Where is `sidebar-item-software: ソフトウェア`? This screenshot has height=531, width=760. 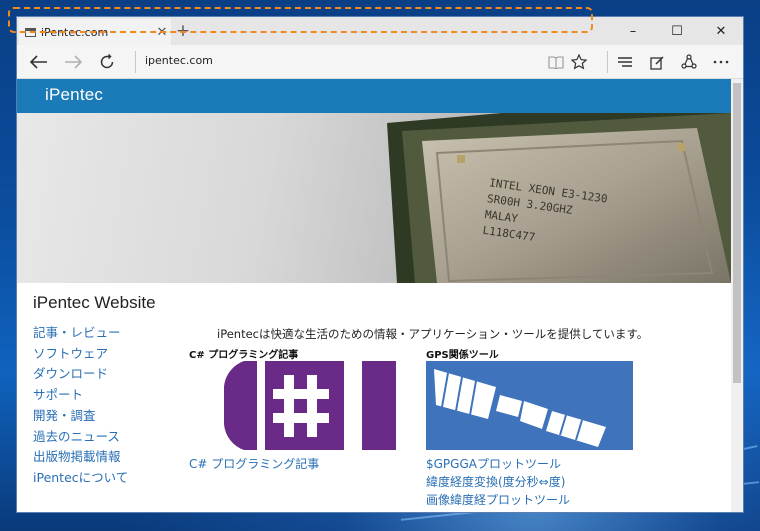 sidebar-item-software: ソフトウェア is located at coordinates (80, 354).